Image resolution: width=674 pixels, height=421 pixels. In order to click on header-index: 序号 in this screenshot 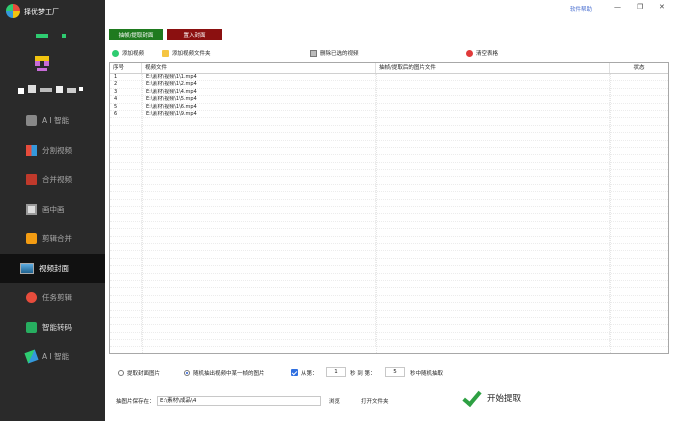, I will do `click(126, 68)`.